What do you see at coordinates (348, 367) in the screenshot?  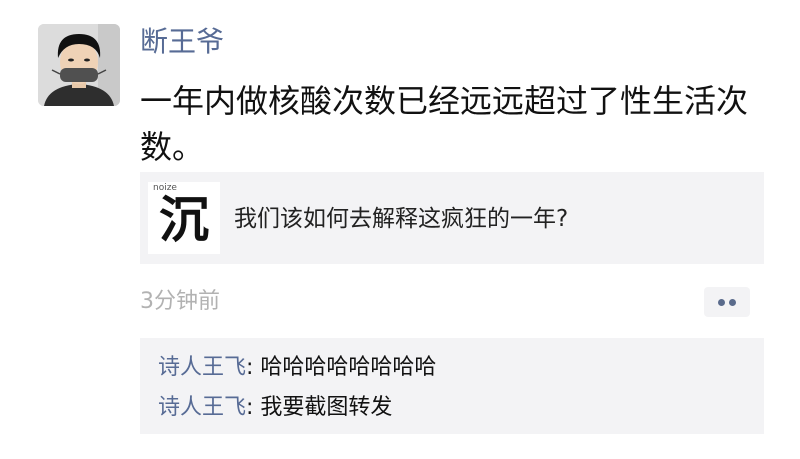 I see `comment-text: 哈哈哈哈哈哈哈哈` at bounding box center [348, 367].